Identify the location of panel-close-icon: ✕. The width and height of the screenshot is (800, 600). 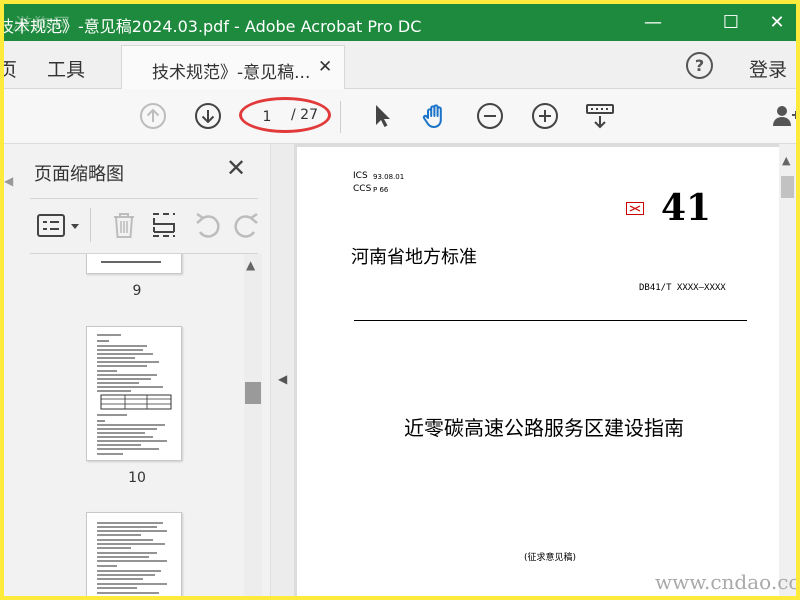
(236, 168).